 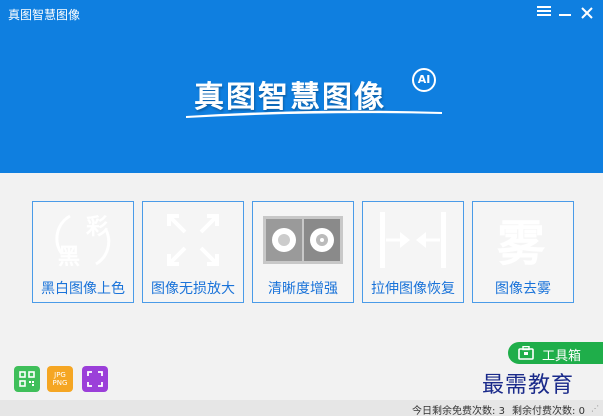 I want to click on qr-code-icon, so click(x=27, y=379).